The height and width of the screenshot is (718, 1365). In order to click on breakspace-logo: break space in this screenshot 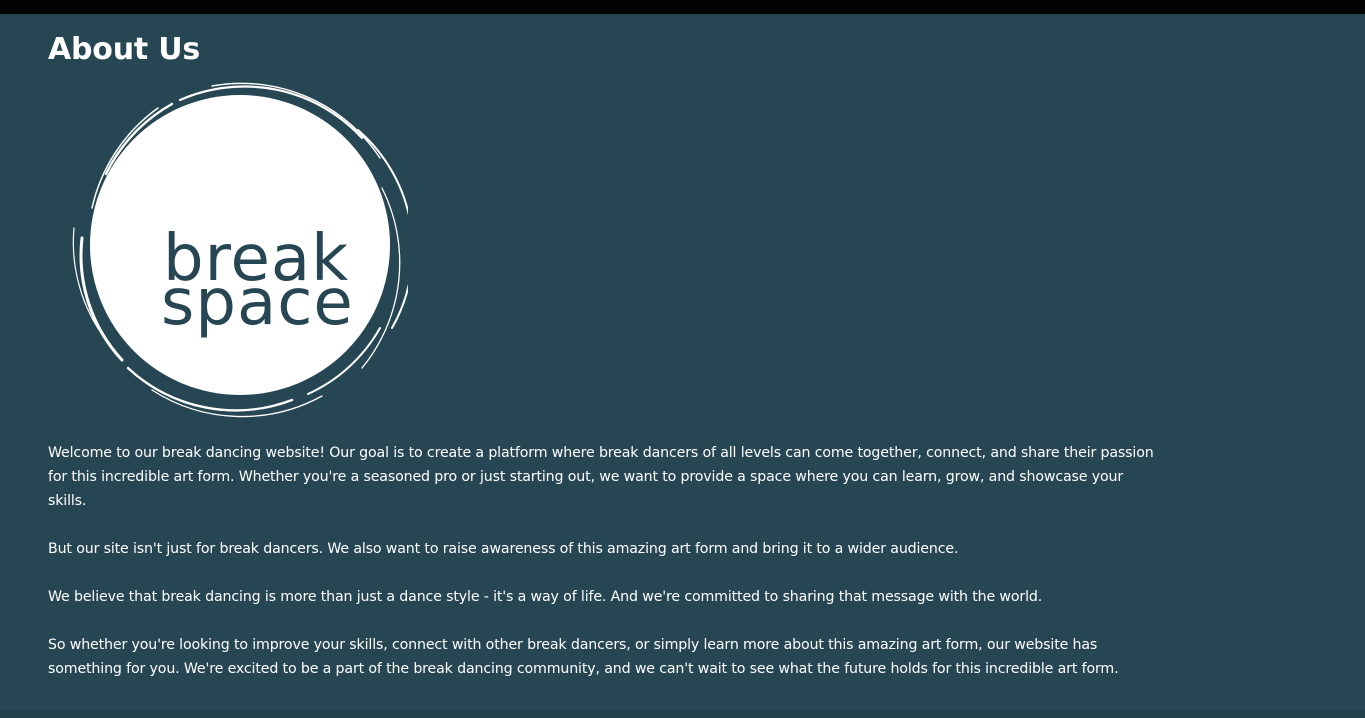, I will do `click(240, 250)`.